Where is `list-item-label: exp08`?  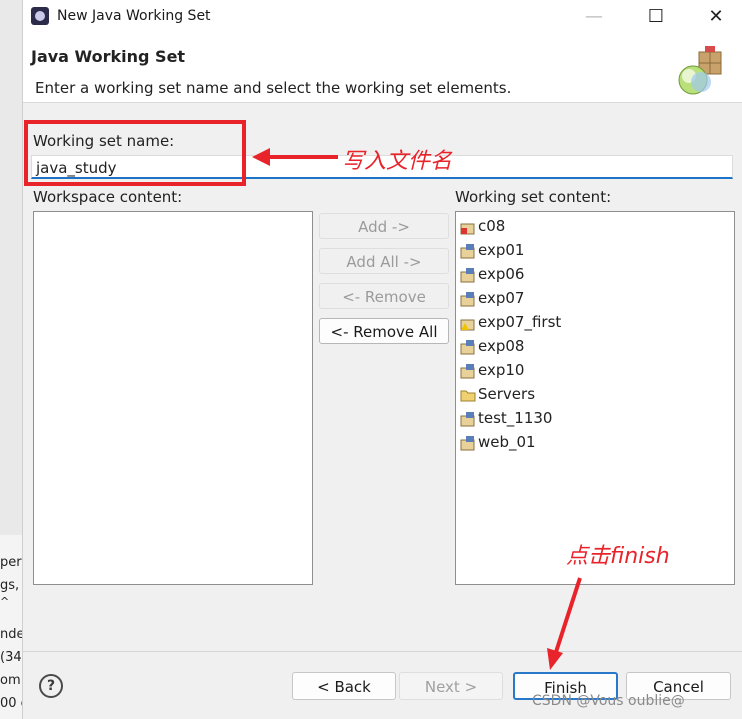
list-item-label: exp08 is located at coordinates (501, 346).